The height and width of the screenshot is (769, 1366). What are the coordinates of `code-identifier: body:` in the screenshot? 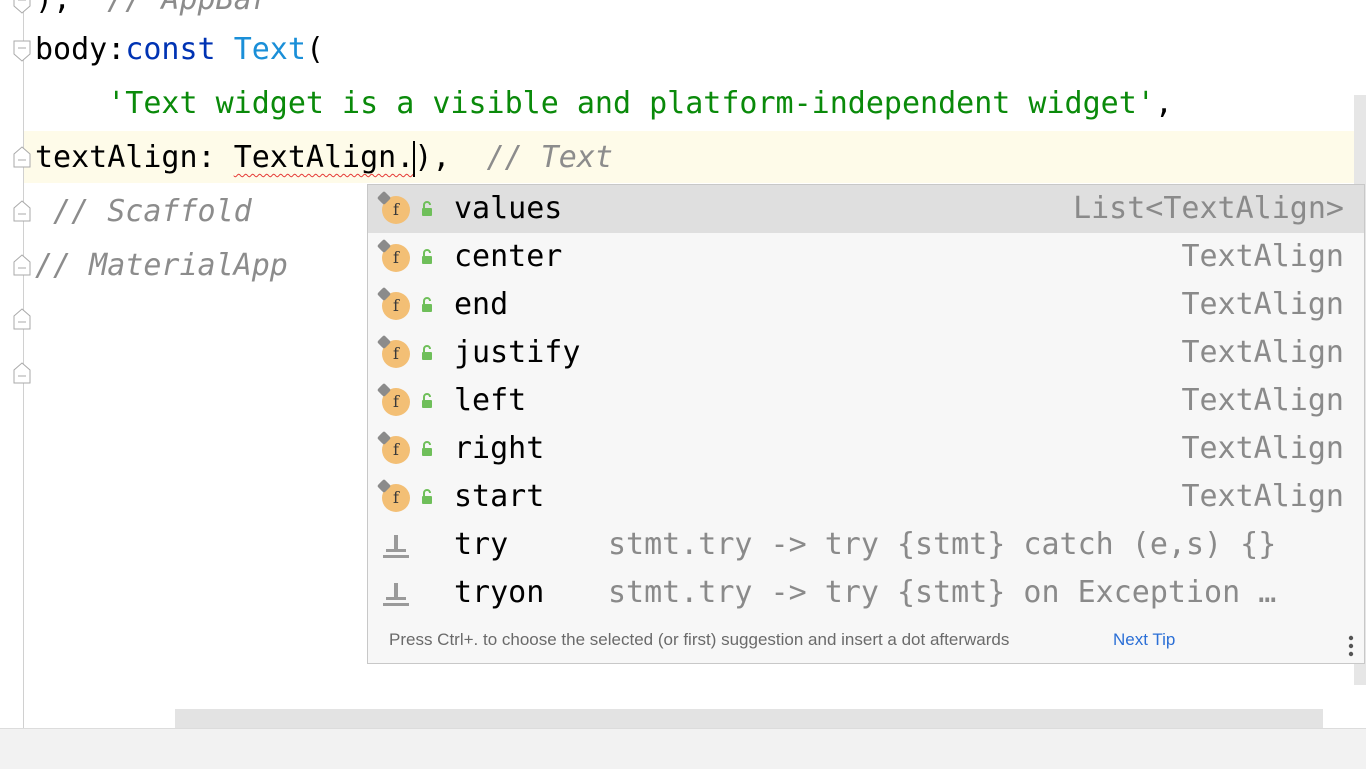 It's located at (80, 49).